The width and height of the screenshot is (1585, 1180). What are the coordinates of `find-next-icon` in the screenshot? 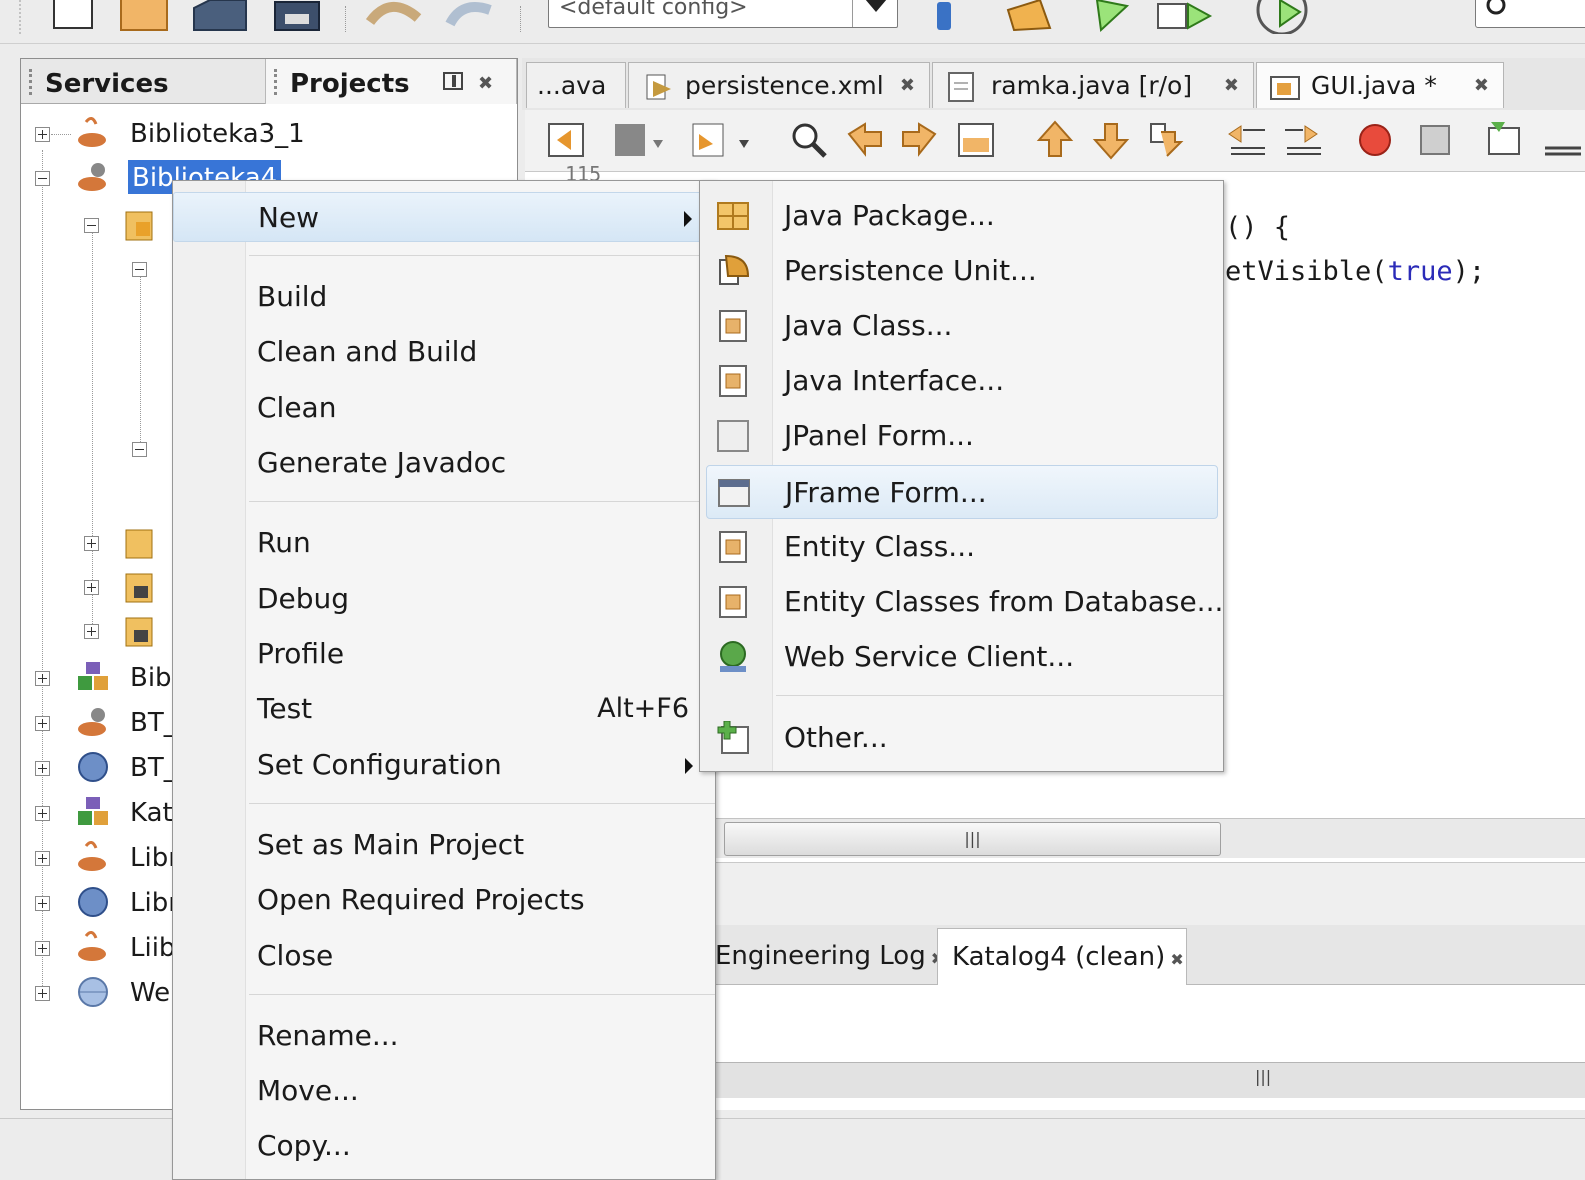 It's located at (919, 140).